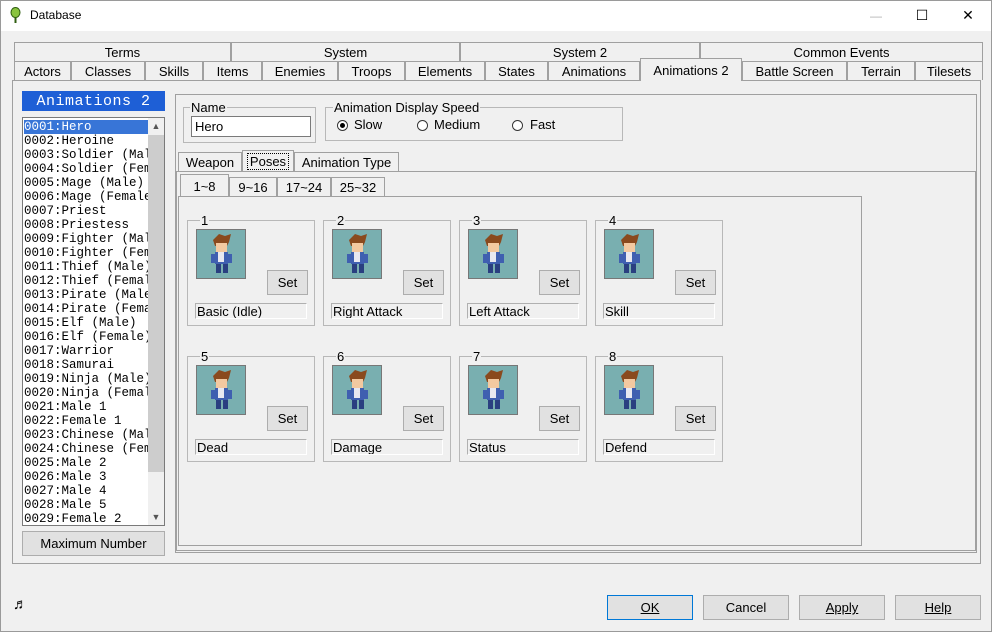  I want to click on list-item: 0012:Thief (Female, so click(86, 281).